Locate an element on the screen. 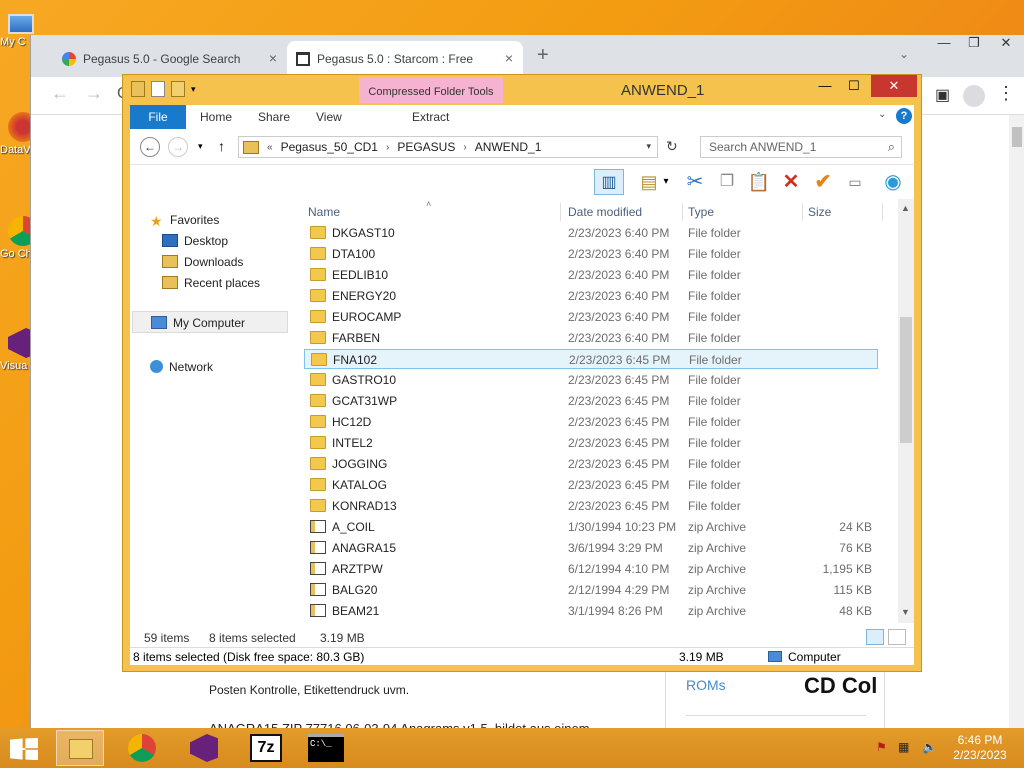  nav-downloads: Downloads is located at coordinates (202, 262).